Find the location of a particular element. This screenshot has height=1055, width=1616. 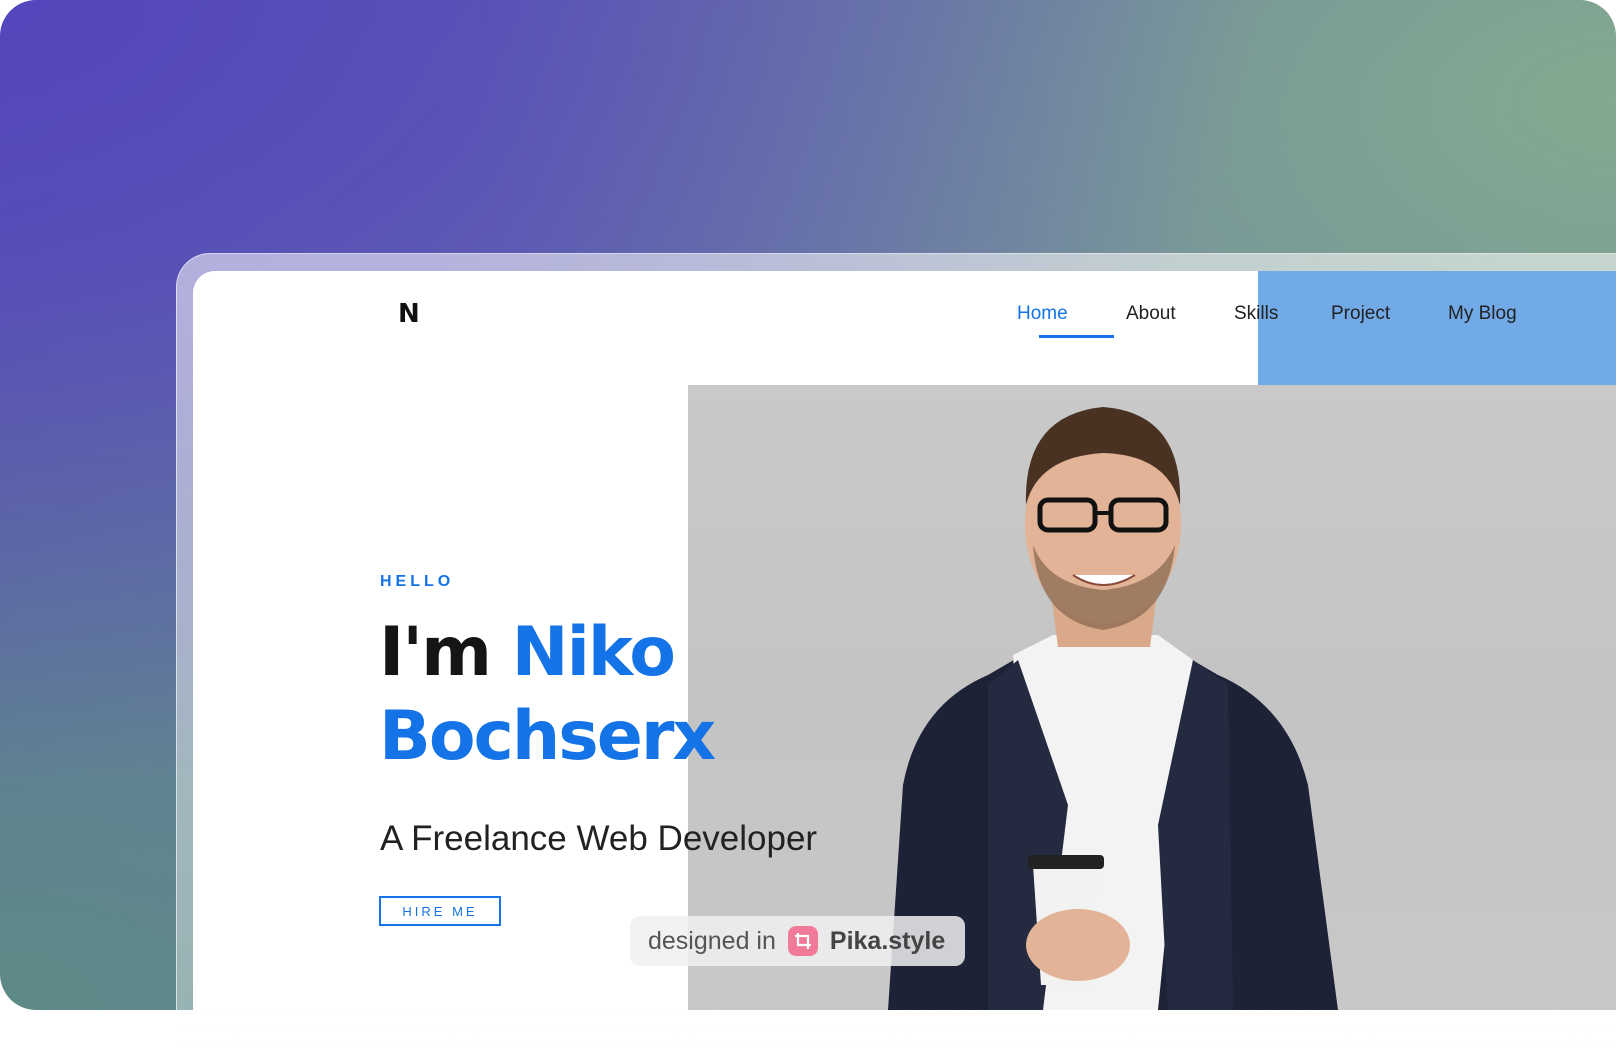

crop-icon is located at coordinates (802, 941).